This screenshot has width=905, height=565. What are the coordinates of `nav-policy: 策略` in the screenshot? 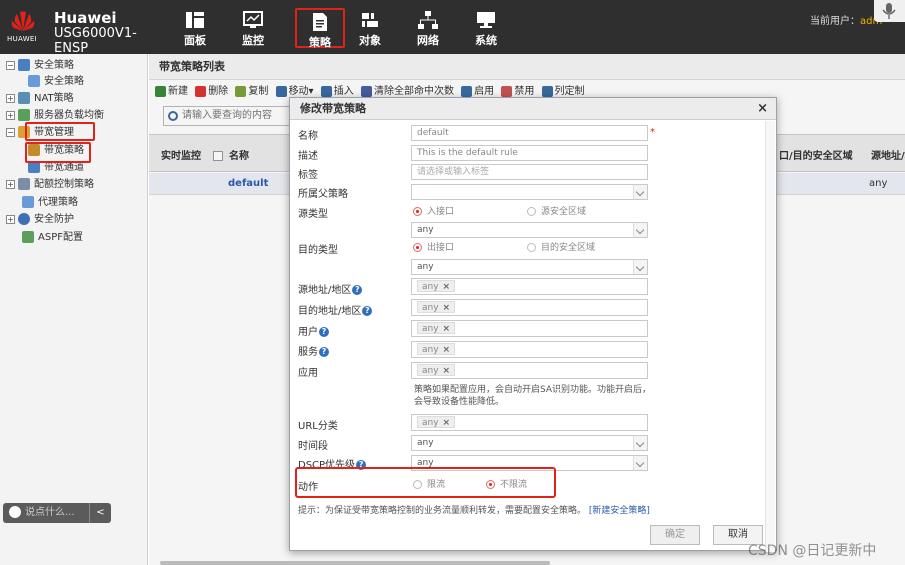 It's located at (320, 28).